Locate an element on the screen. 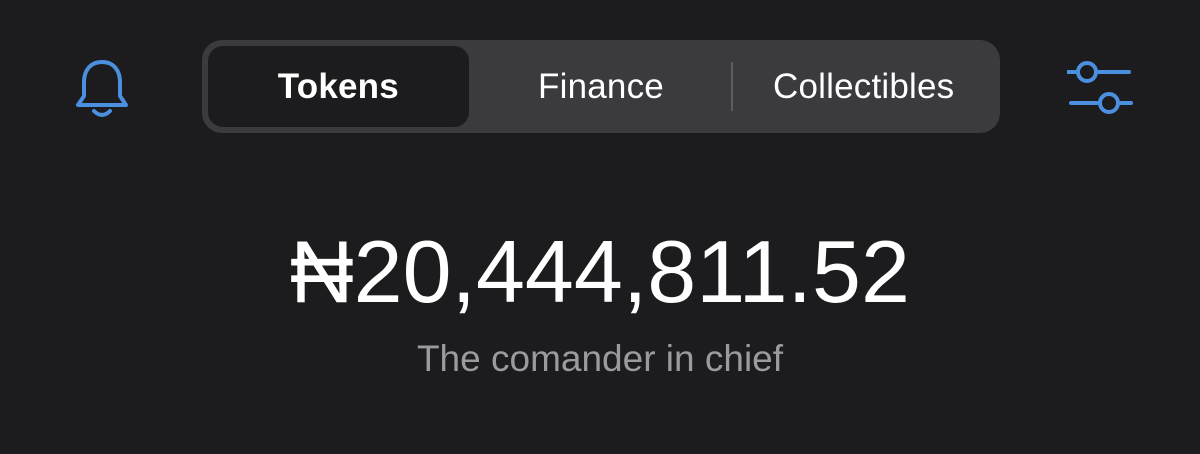 The height and width of the screenshot is (454, 1200). tab-collectibles-label: Collectibles is located at coordinates (863, 86).